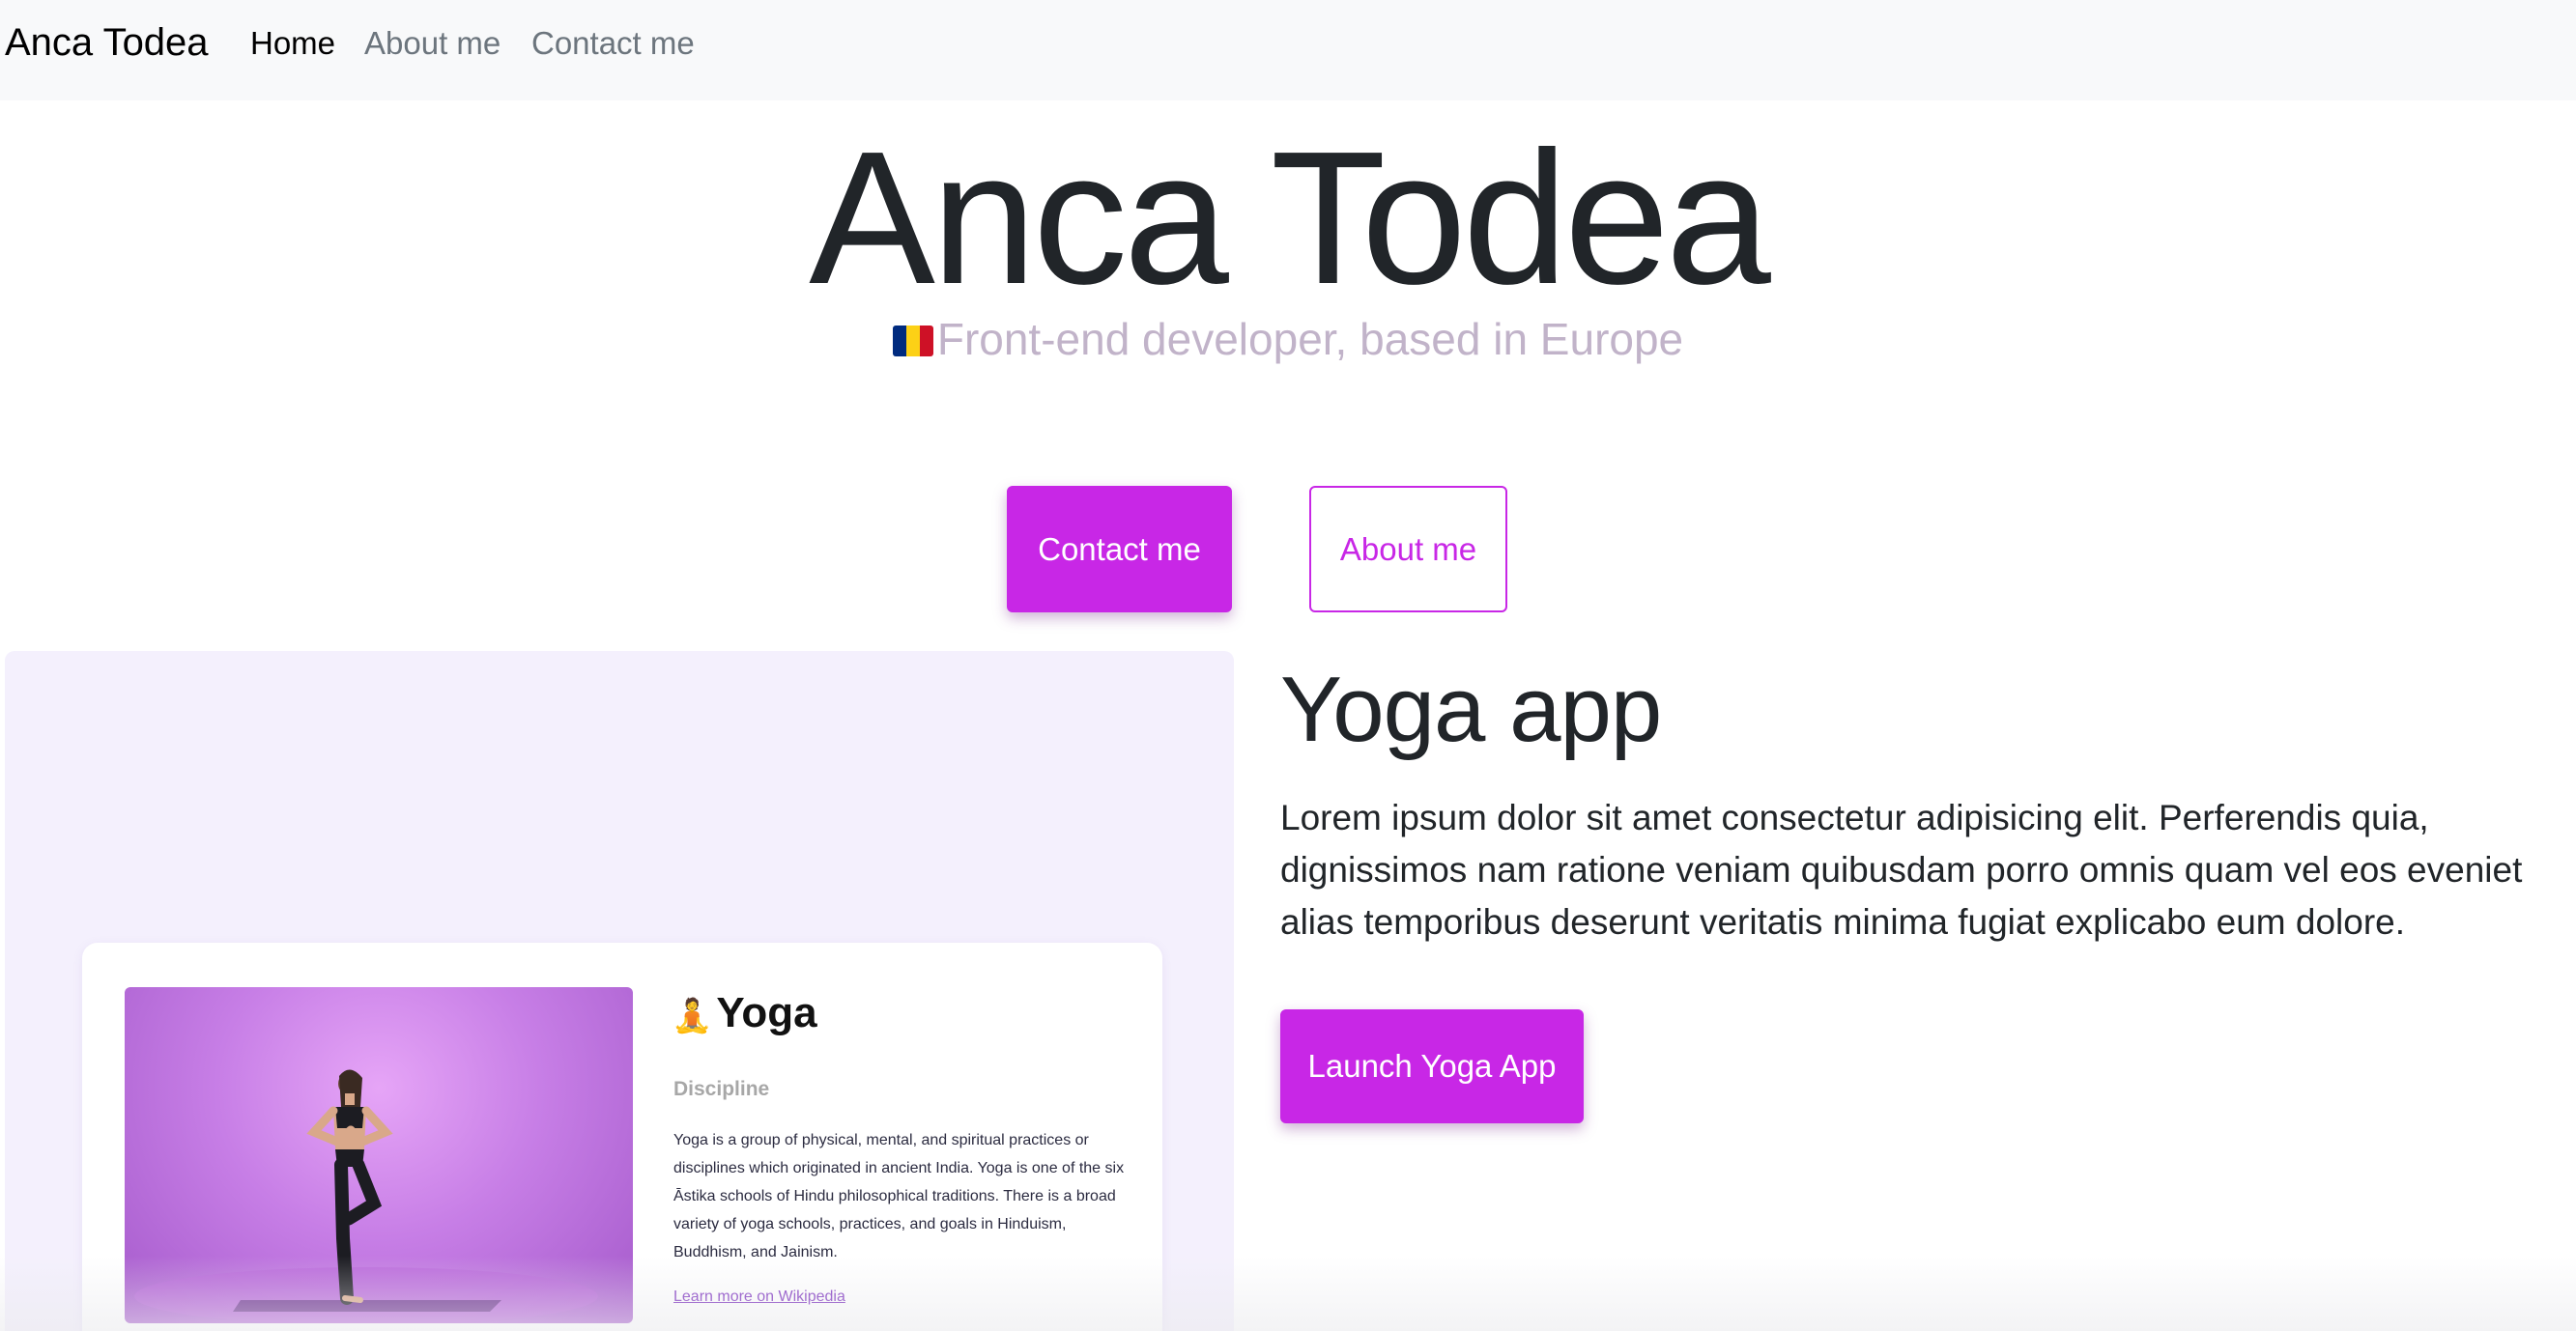 This screenshot has height=1331, width=2576. What do you see at coordinates (1290, 218) in the screenshot?
I see `hero-title: Anca Todea` at bounding box center [1290, 218].